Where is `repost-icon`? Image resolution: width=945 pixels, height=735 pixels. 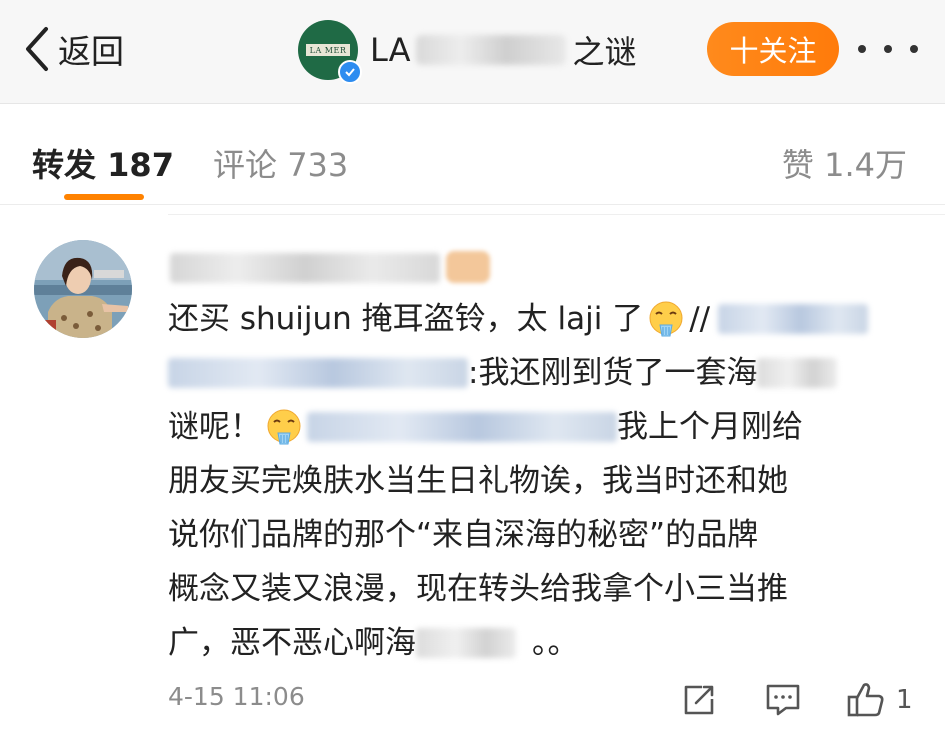 repost-icon is located at coordinates (699, 700).